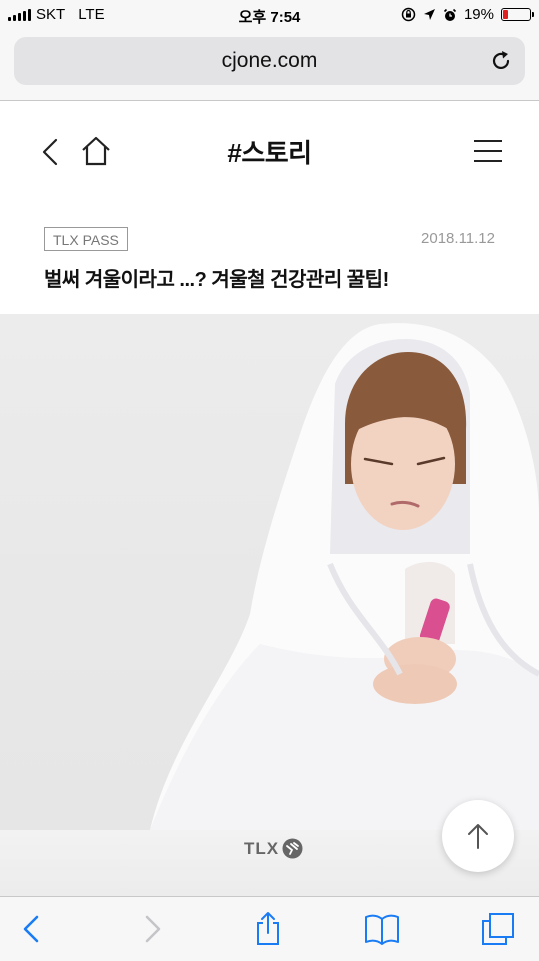 This screenshot has height=961, width=539. What do you see at coordinates (505, 14) in the screenshot?
I see `battery-level` at bounding box center [505, 14].